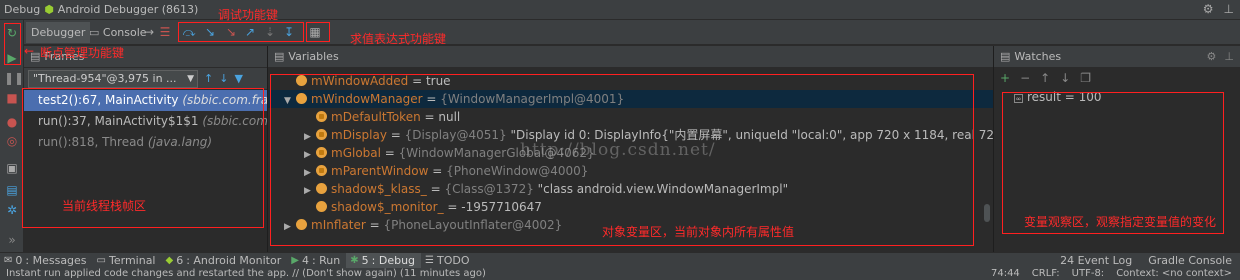  I want to click on bug-icon: ✱, so click(354, 260).